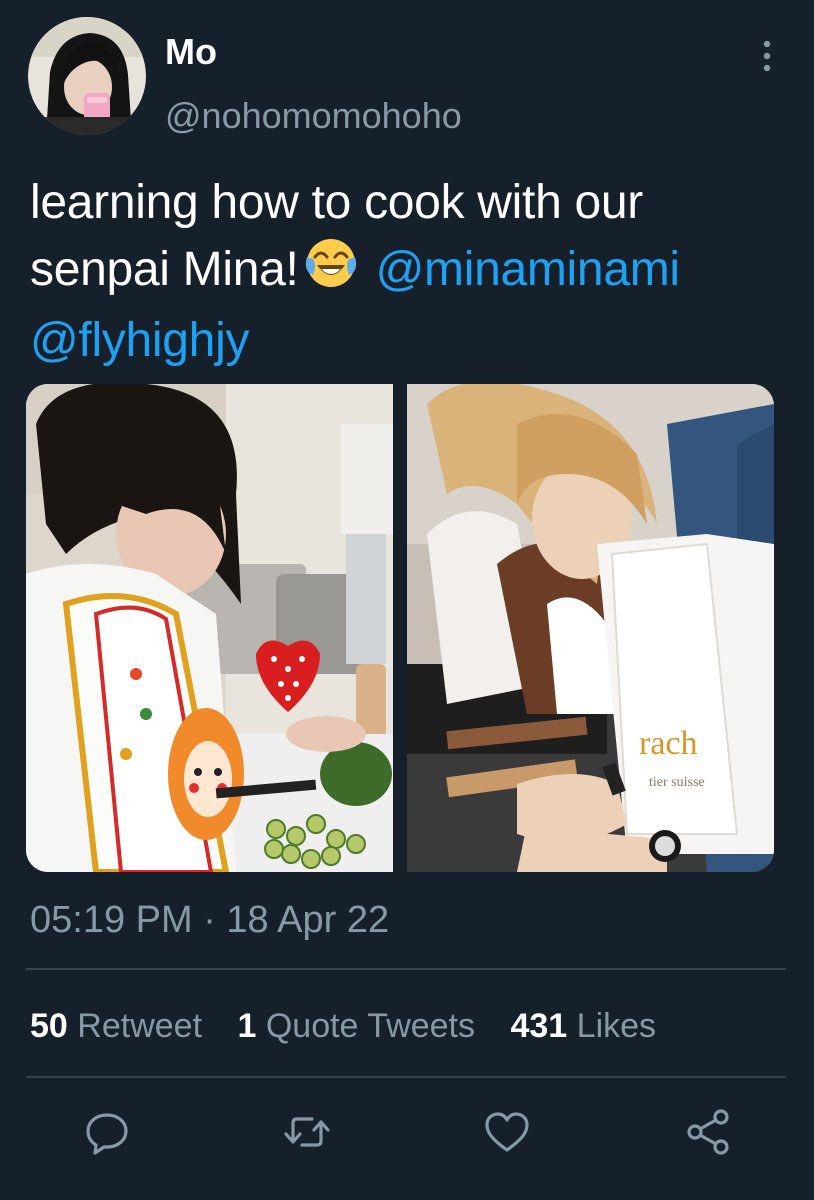 The height and width of the screenshot is (1200, 814). I want to click on face-with-tears-of-joy-icon, so click(331, 271).